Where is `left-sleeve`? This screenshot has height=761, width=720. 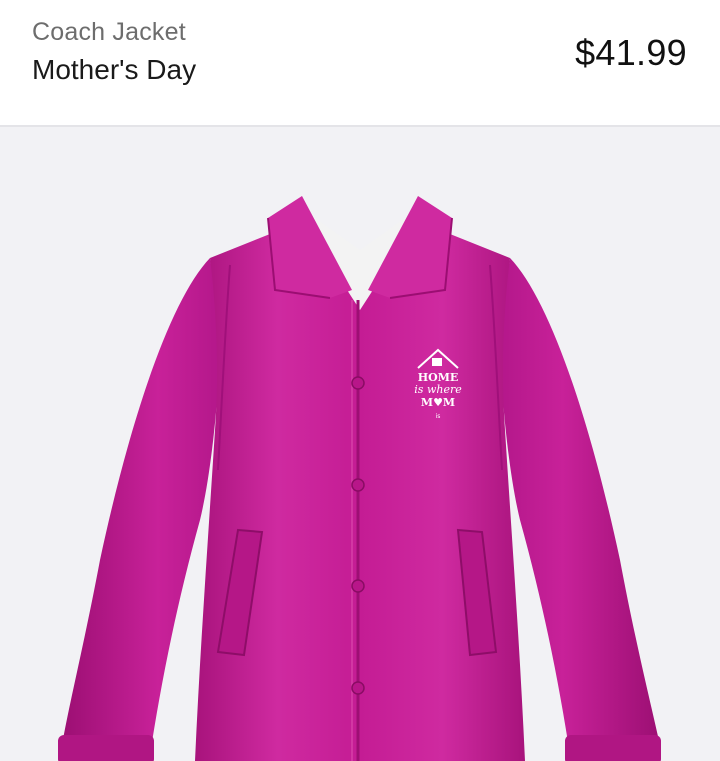 left-sleeve is located at coordinates (142, 506).